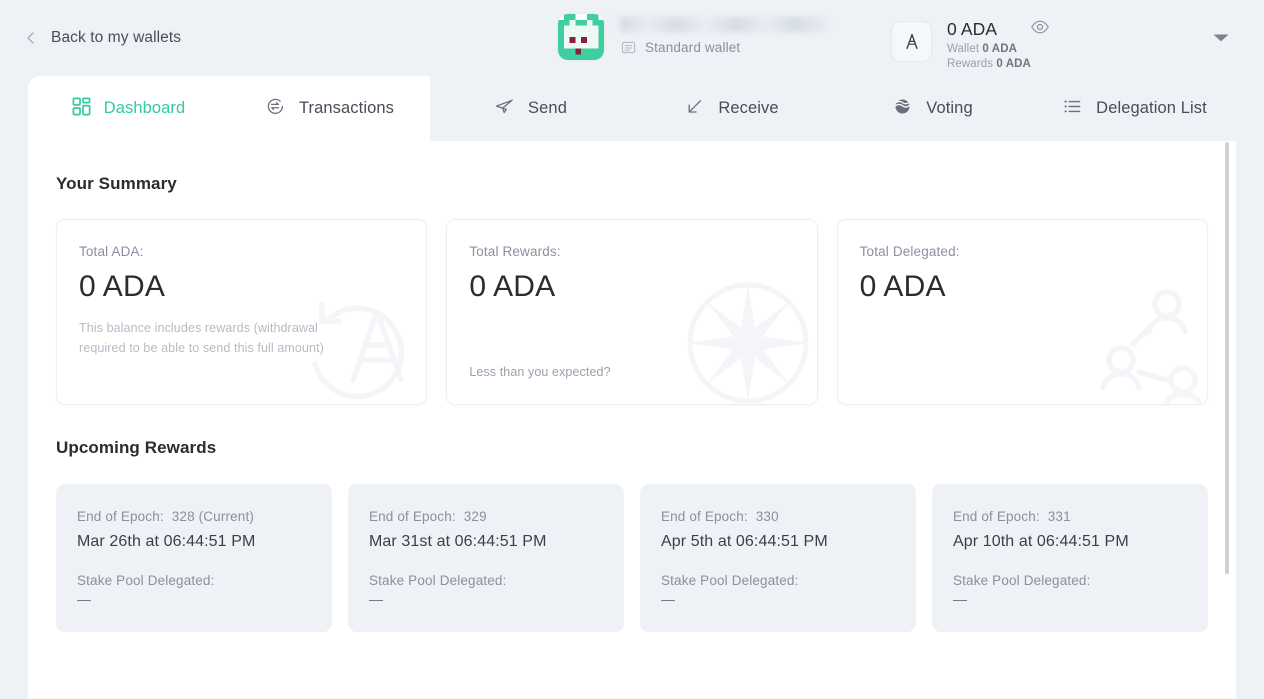  I want to click on tab-send: Send, so click(530, 108).